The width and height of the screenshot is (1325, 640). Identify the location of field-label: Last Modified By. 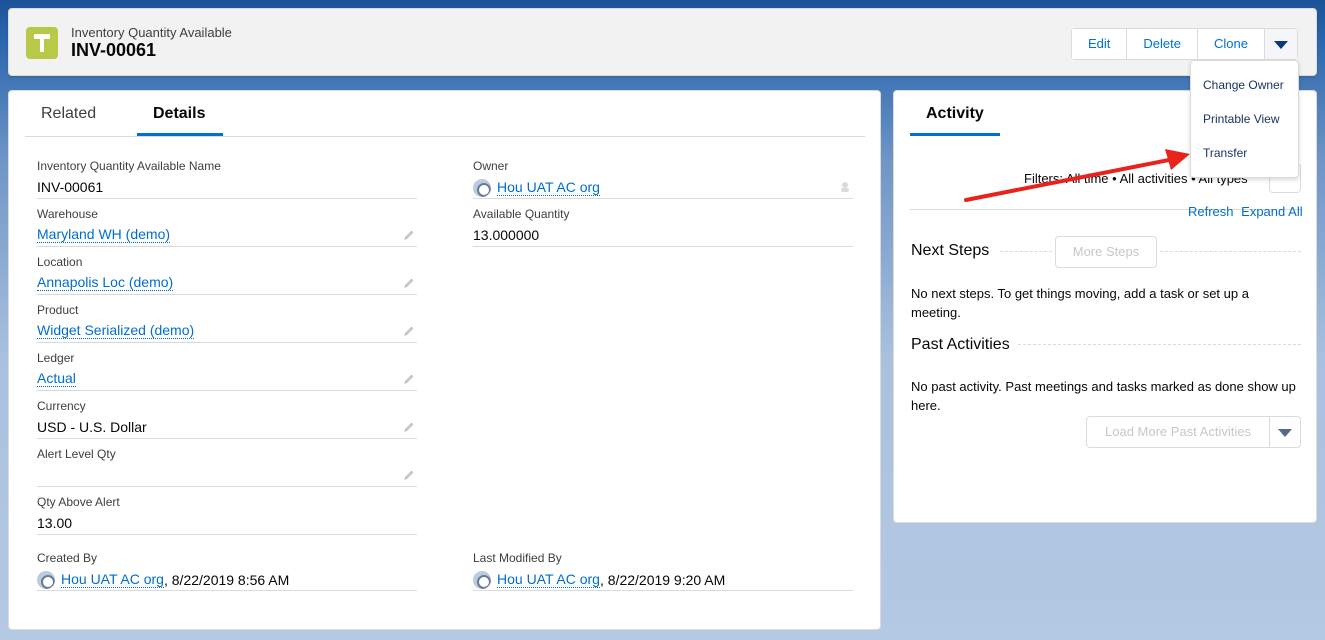
(517, 558).